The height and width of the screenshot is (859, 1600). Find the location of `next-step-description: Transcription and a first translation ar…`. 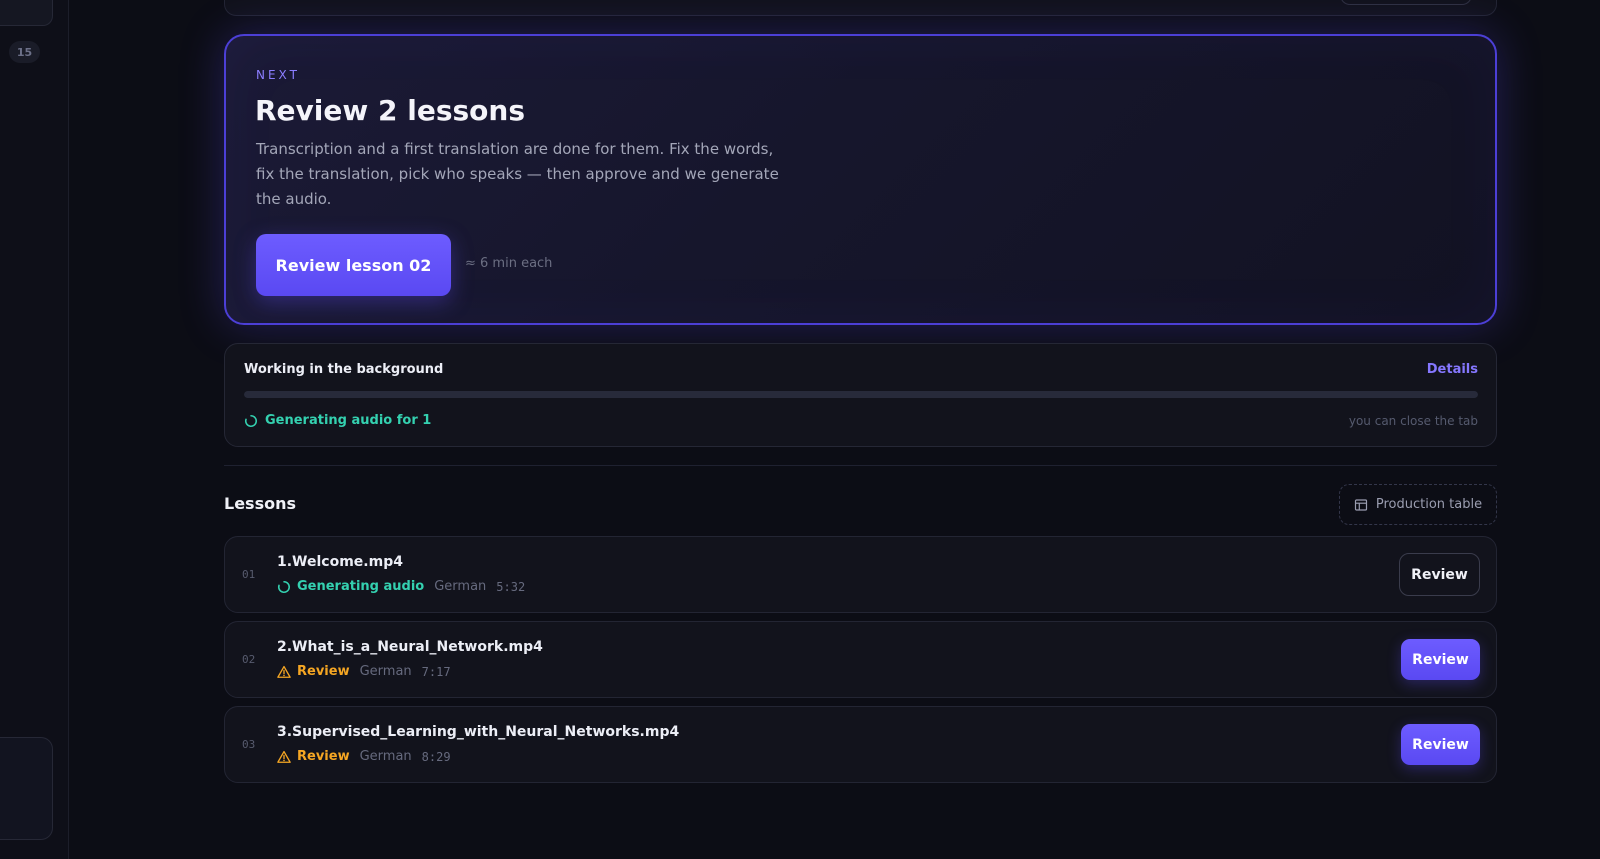

next-step-description: Transcription and a first translation ar… is located at coordinates (517, 174).